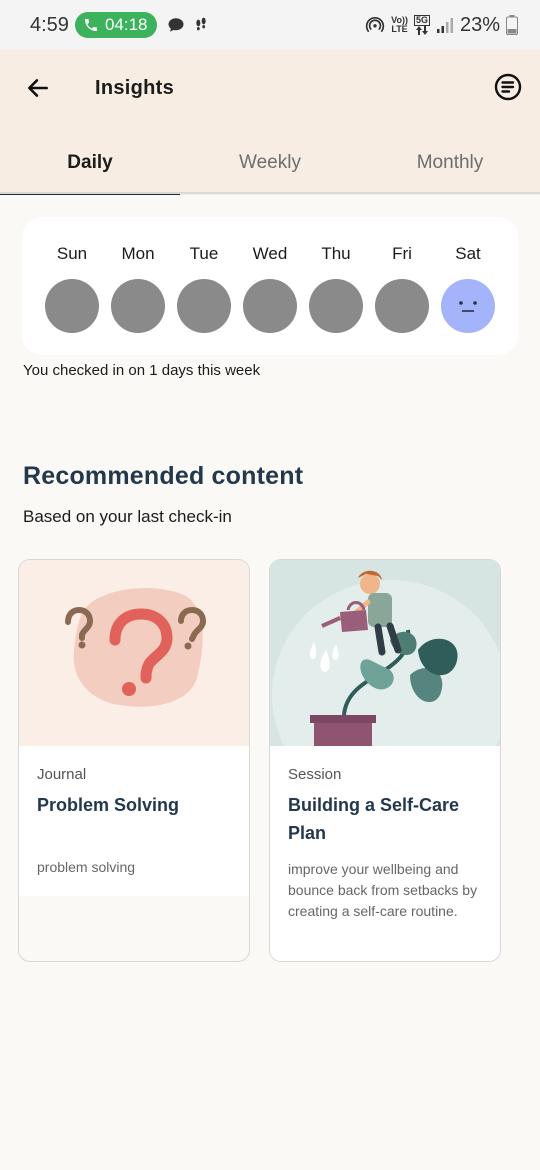 The width and height of the screenshot is (540, 1170). Describe the element at coordinates (134, 821) in the screenshot. I see `card-body: Journal Problem Solving problem solving` at that location.